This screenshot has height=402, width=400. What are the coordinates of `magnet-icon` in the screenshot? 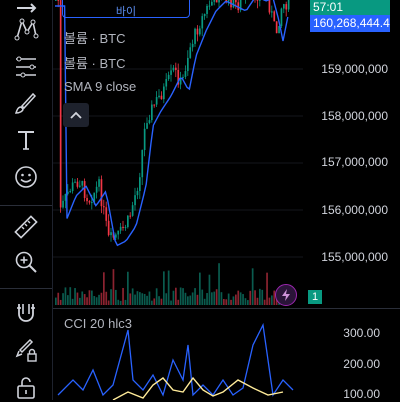 It's located at (26, 313).